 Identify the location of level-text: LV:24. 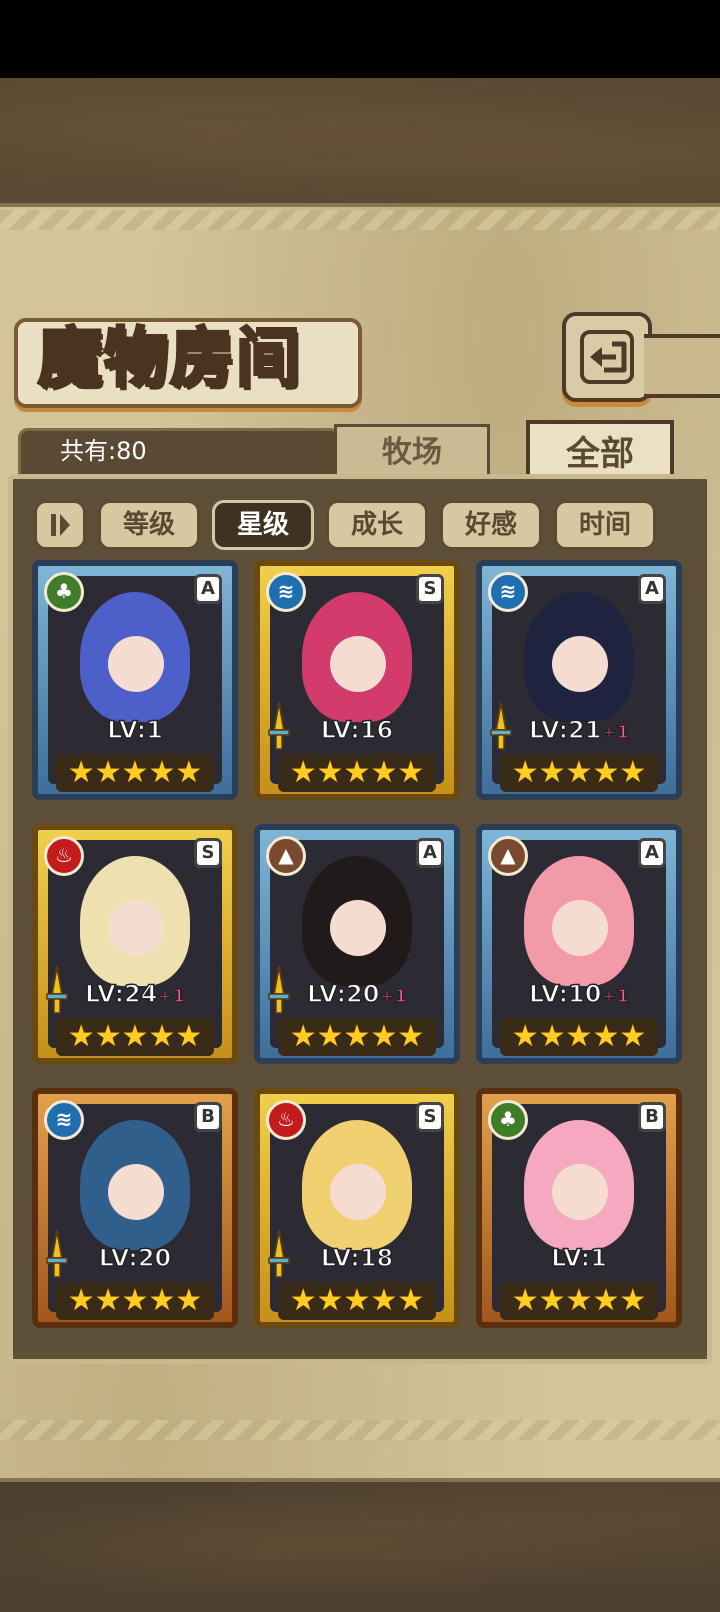
(121, 994).